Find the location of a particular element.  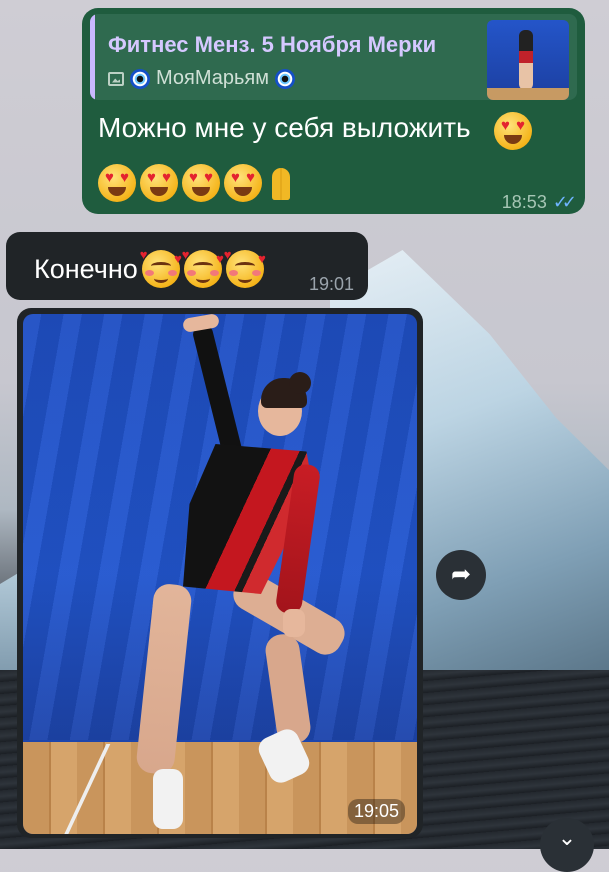

reply-preview: Фитнес Менз. 5 Ноября Мерки МояМарьям is located at coordinates (333, 57).